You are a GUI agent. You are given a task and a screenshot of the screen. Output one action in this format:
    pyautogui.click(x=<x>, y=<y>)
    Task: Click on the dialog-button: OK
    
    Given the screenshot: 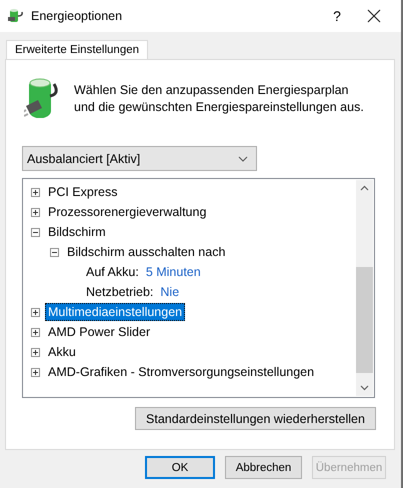 What is the action you would take?
    pyautogui.click(x=180, y=467)
    